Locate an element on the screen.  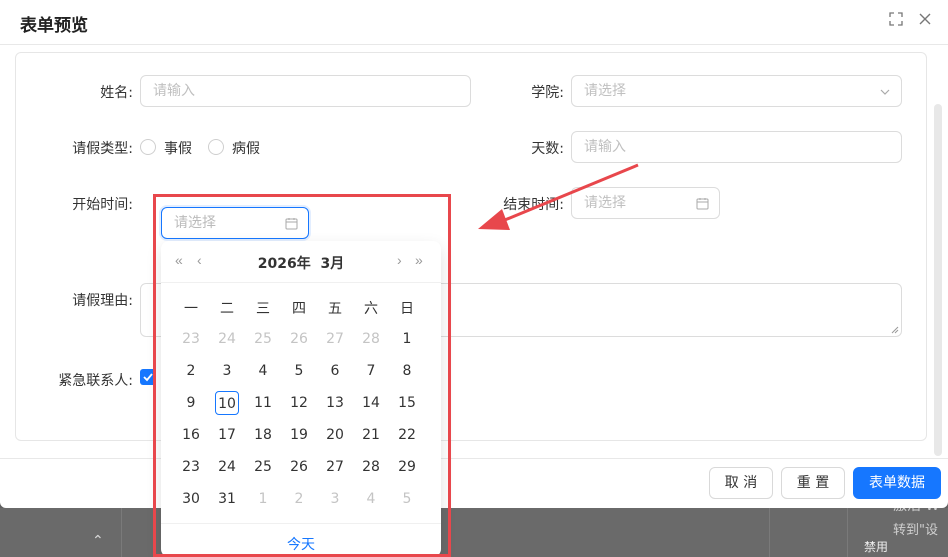
college-label: 学院: is located at coordinates (547, 93).